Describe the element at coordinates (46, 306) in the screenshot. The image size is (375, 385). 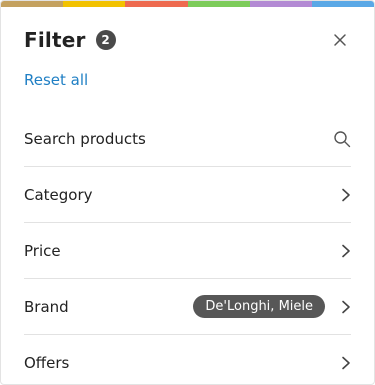
I see `row-label-brand: Brand` at that location.